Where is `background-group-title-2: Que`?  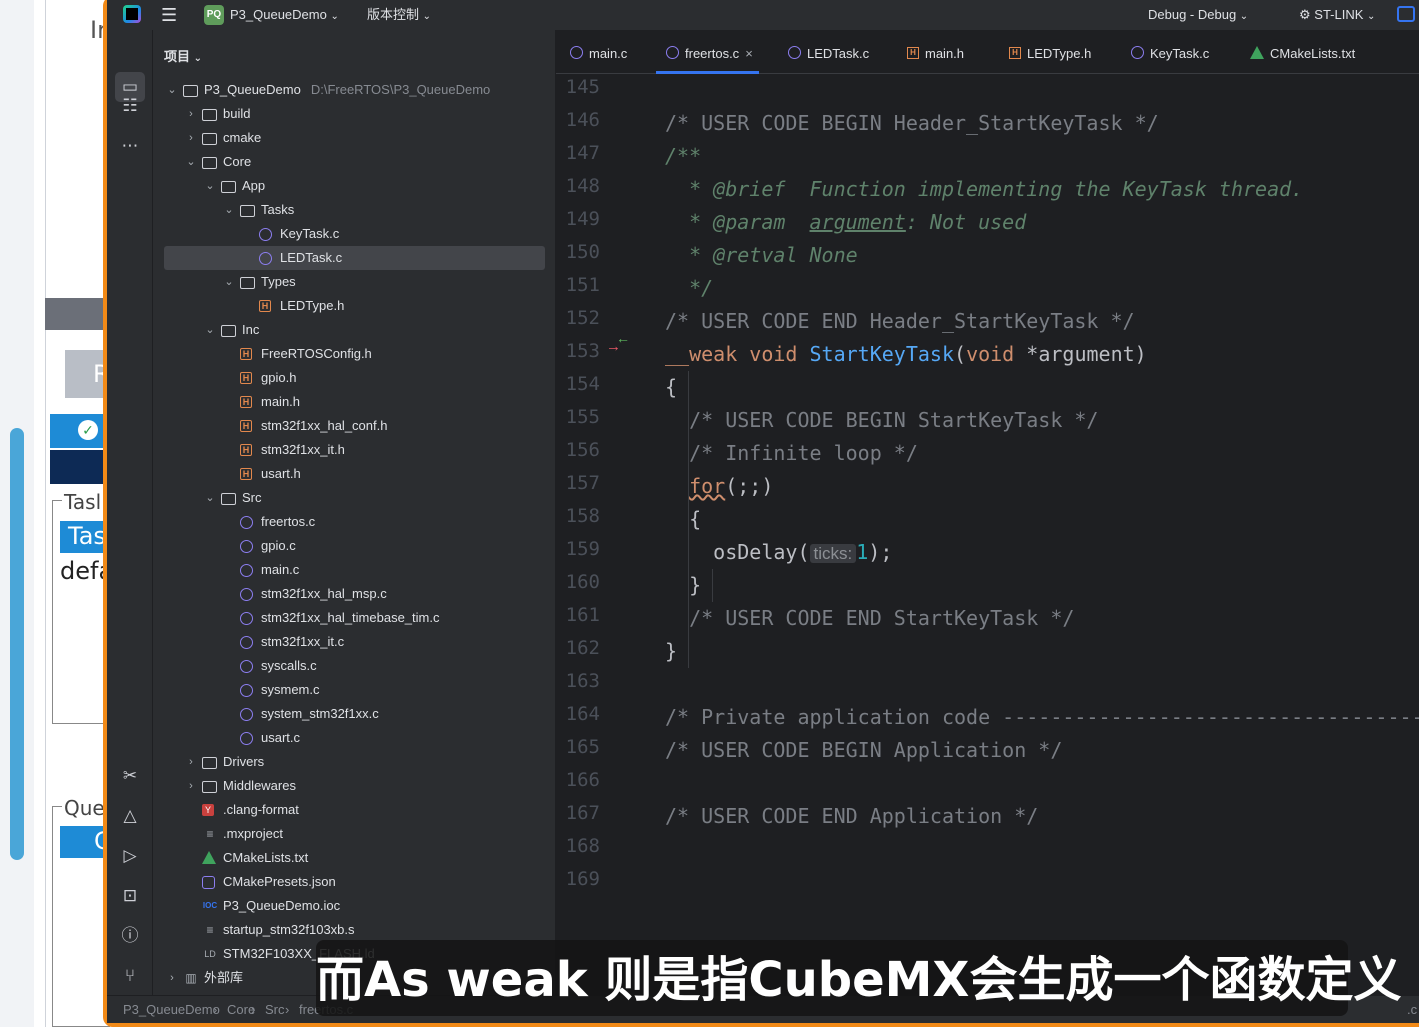
background-group-title-2: Que is located at coordinates (84, 808).